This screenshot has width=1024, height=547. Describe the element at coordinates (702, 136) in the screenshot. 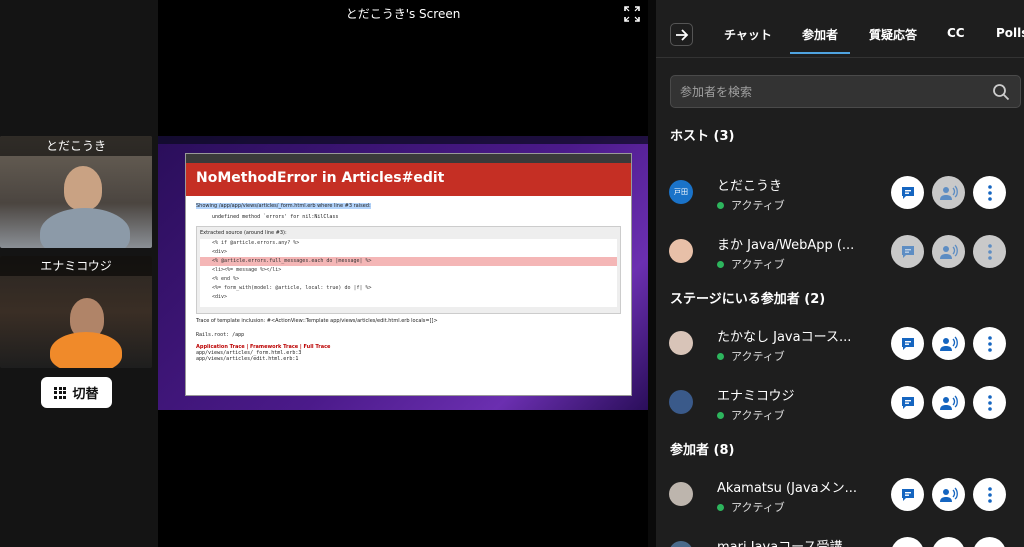

I see `section-hosts: ホスト (3)` at that location.